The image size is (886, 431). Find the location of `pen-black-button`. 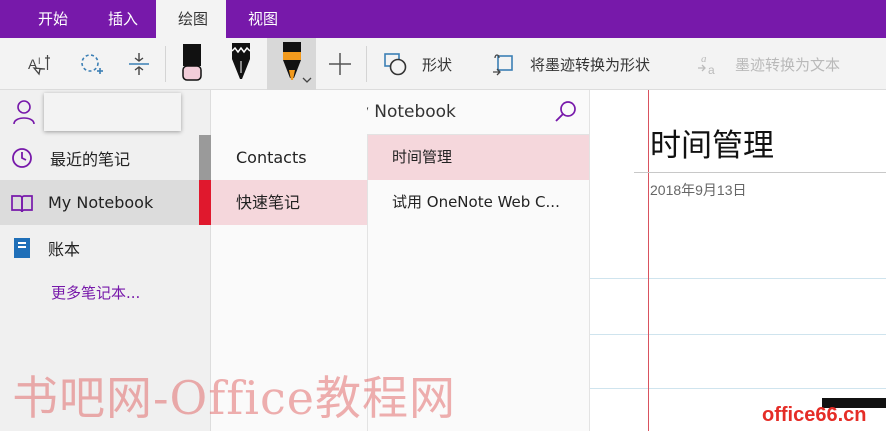

pen-black-button is located at coordinates (241, 64).